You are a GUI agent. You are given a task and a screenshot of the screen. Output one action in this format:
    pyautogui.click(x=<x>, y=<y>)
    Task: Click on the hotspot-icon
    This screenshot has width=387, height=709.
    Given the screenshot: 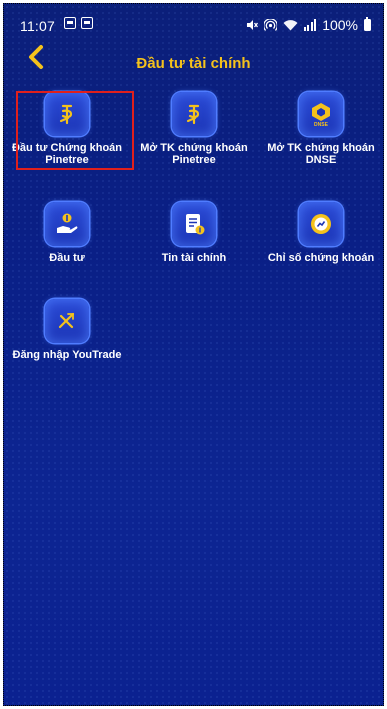 What is the action you would take?
    pyautogui.click(x=270, y=24)
    